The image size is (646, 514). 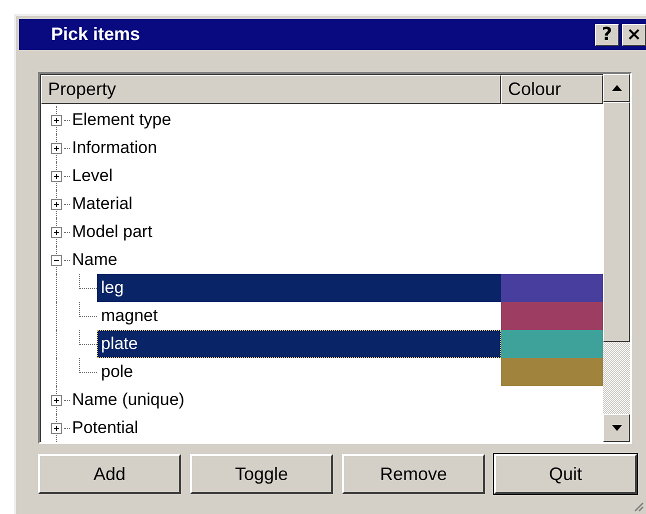 I want to click on column-header: Property, so click(x=271, y=89).